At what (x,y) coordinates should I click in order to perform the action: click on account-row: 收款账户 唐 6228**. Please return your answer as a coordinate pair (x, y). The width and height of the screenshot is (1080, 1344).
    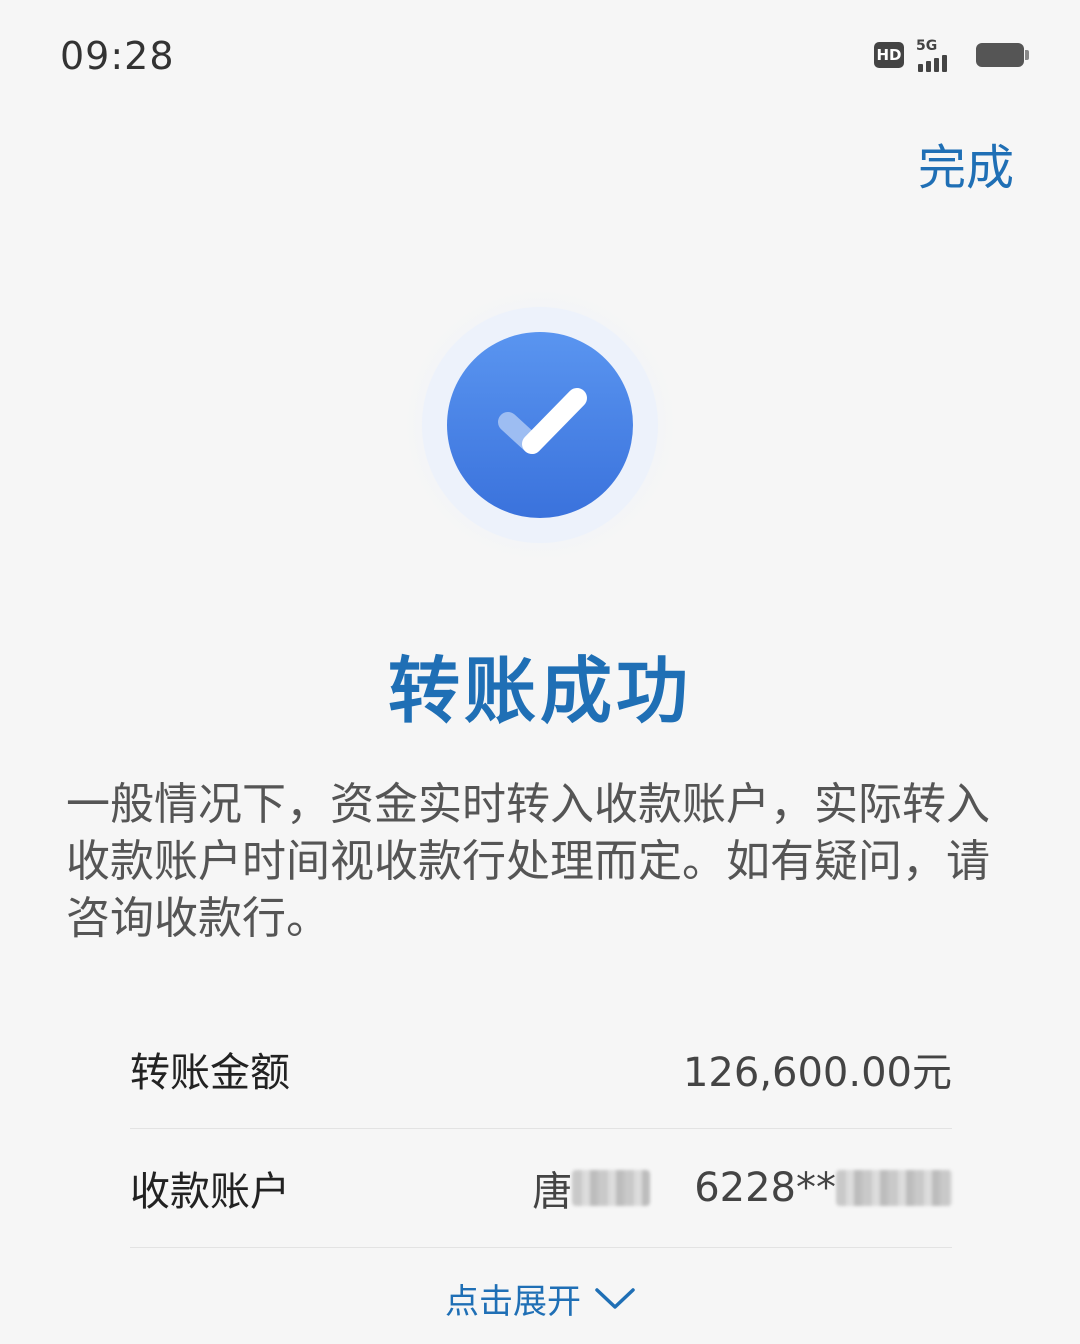
    Looking at the image, I should click on (541, 1188).